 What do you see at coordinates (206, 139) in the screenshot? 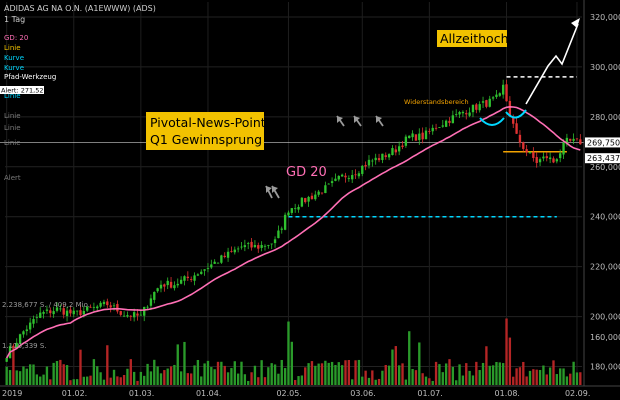
I see `pivotal-news-sublabel: Q1 Gewinnsprung` at bounding box center [206, 139].